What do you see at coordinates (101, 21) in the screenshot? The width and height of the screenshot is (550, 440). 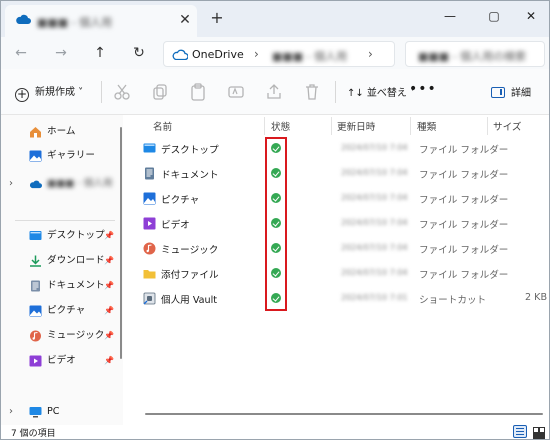 I see `explorer-tab: ■■■ - 個人用 ✕` at bounding box center [101, 21].